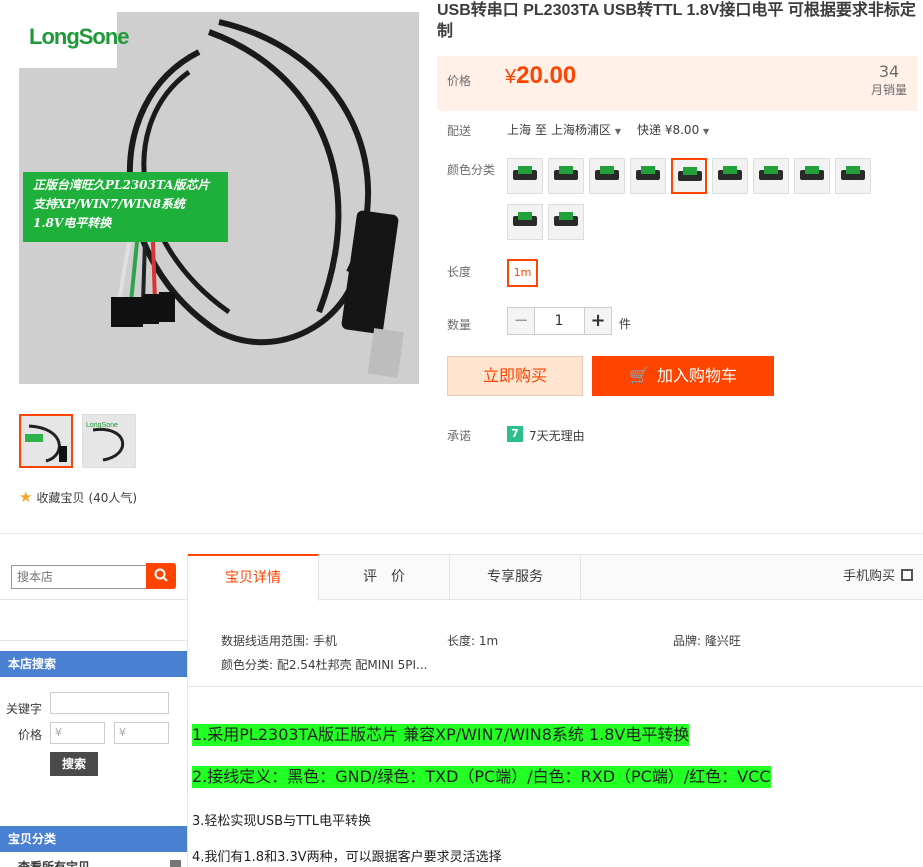 This screenshot has width=923, height=867. Describe the element at coordinates (60, 497) in the screenshot. I see `favorite-label: 收藏宝贝` at that location.